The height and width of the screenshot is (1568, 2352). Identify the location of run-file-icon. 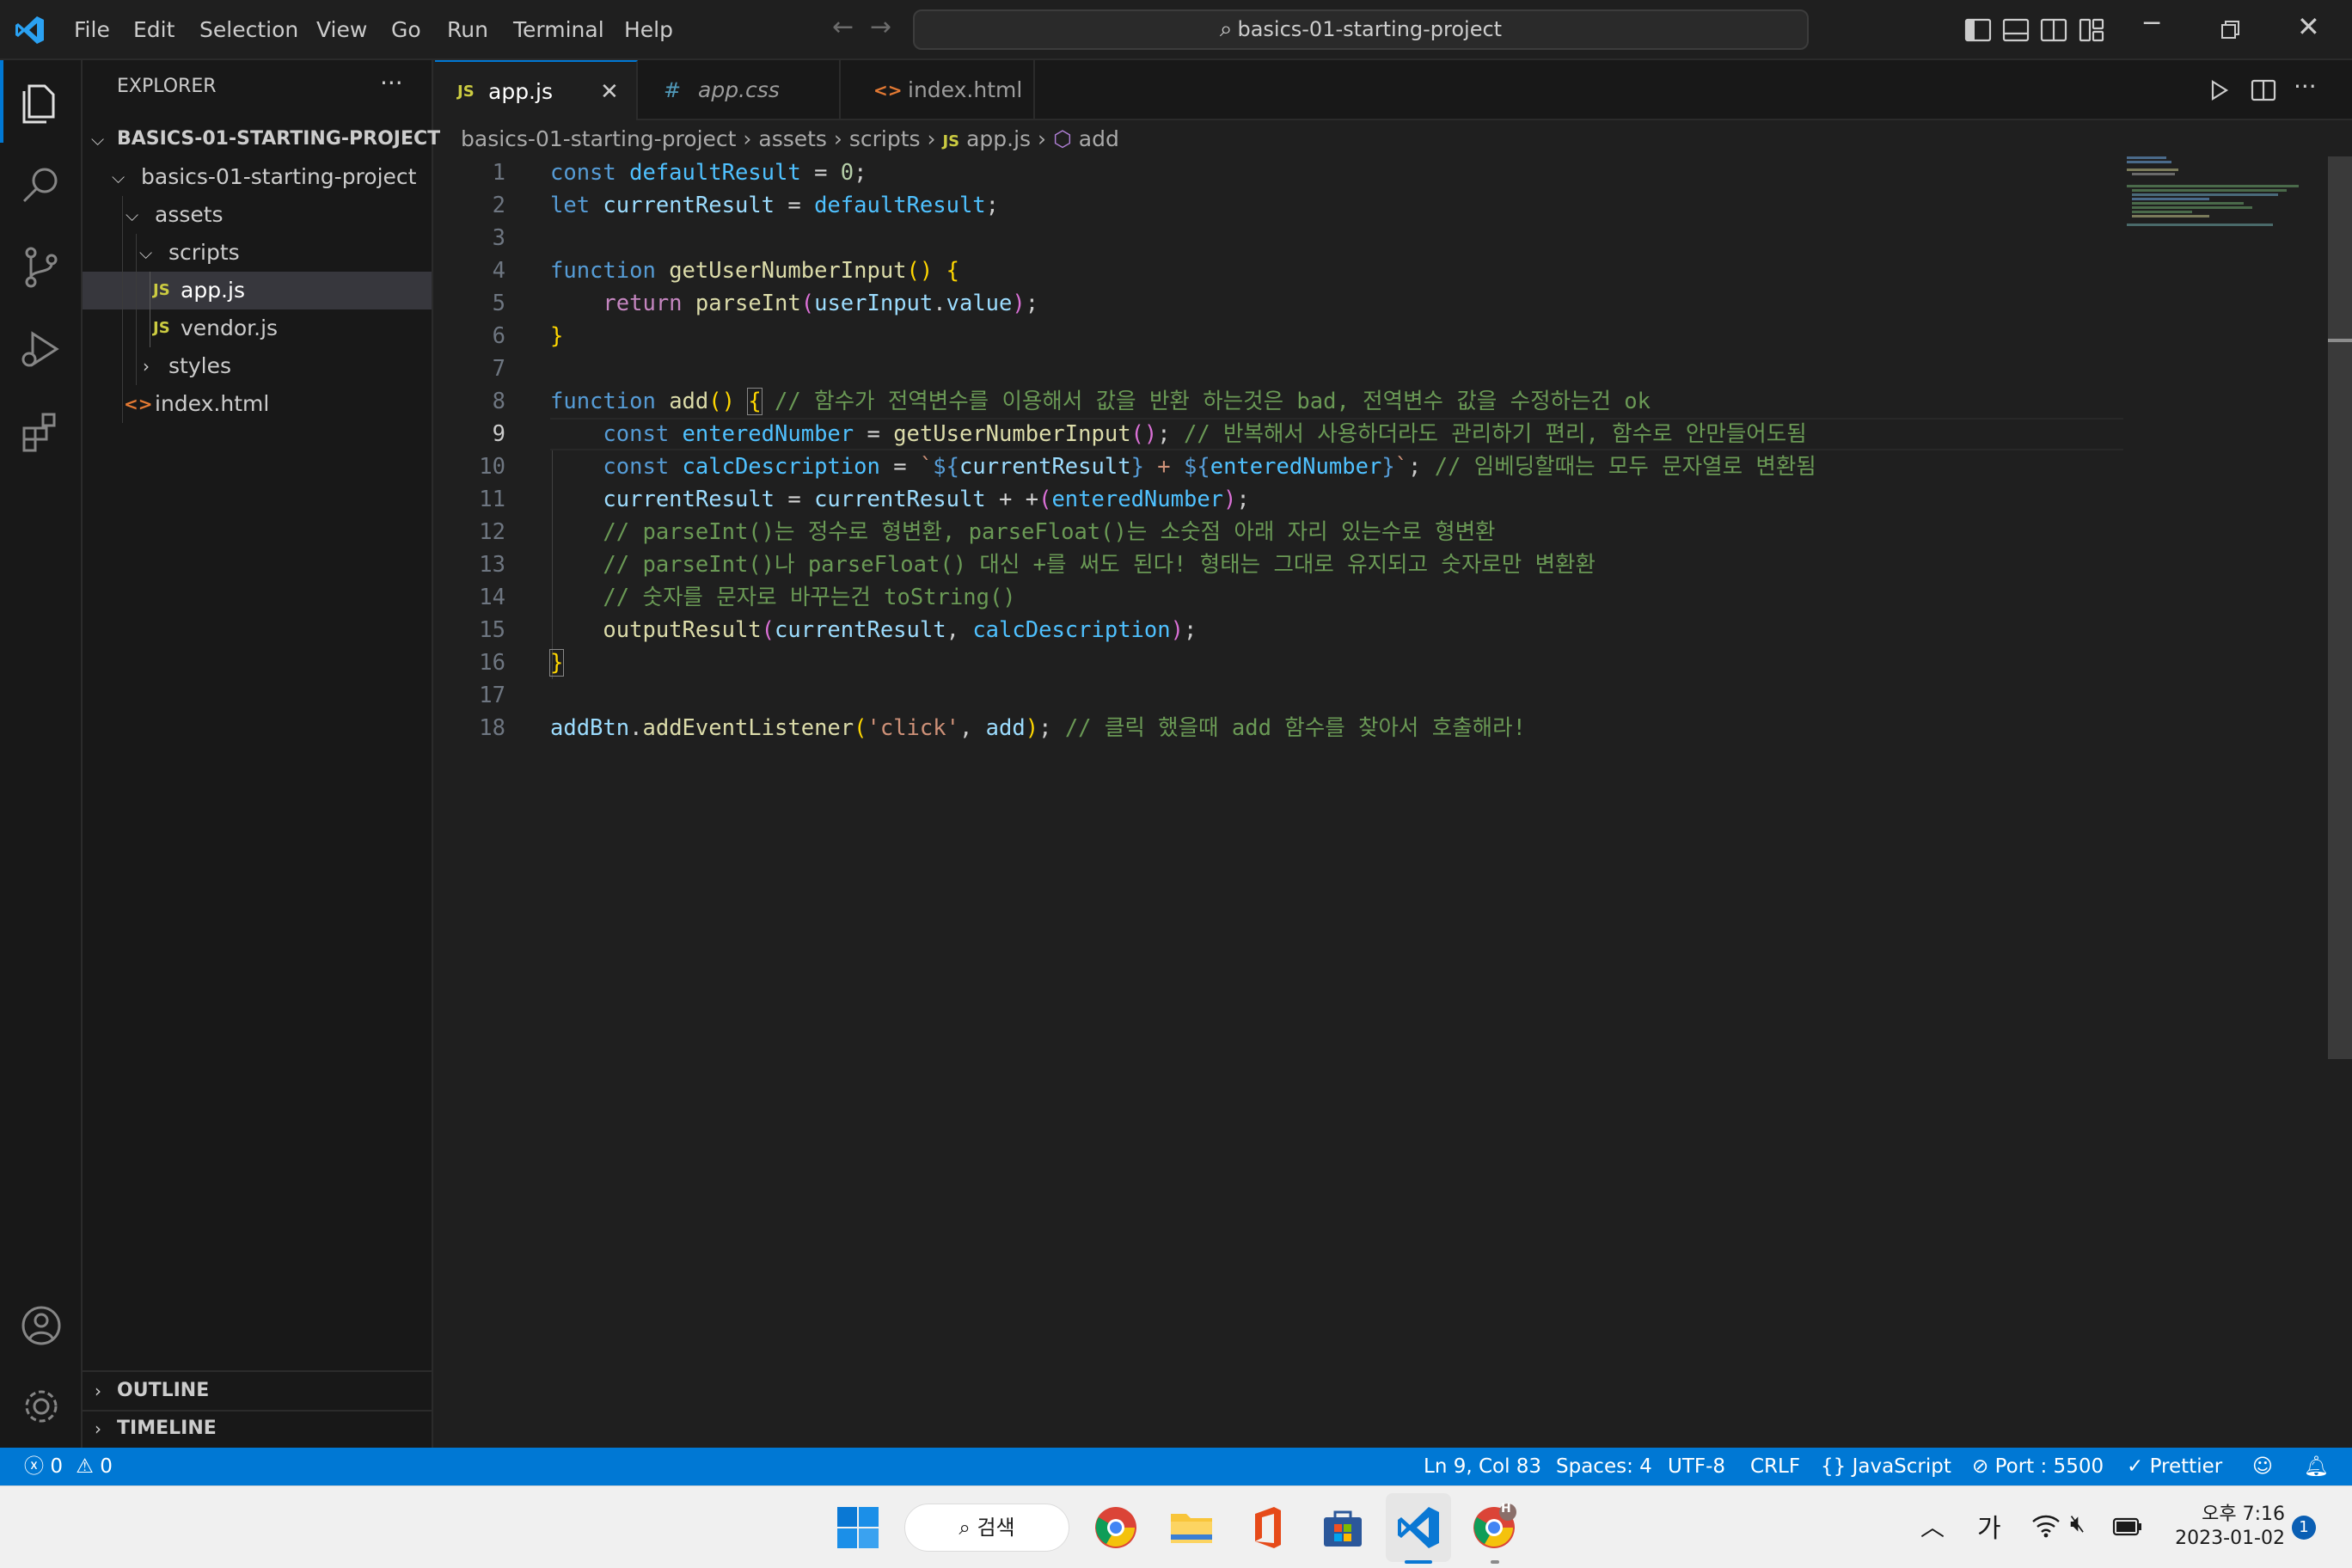
(2218, 90).